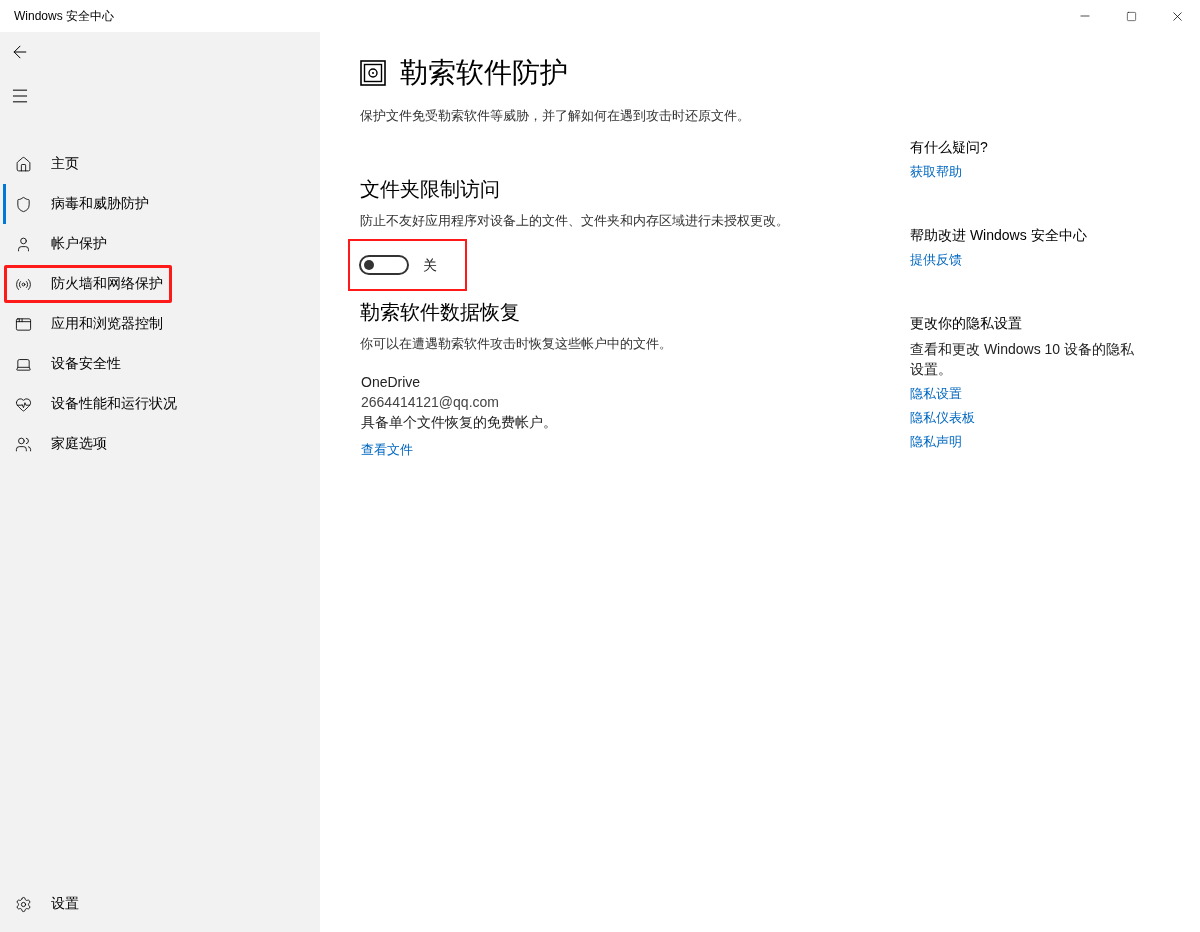  I want to click on view-files-link: 查看文件, so click(387, 450).